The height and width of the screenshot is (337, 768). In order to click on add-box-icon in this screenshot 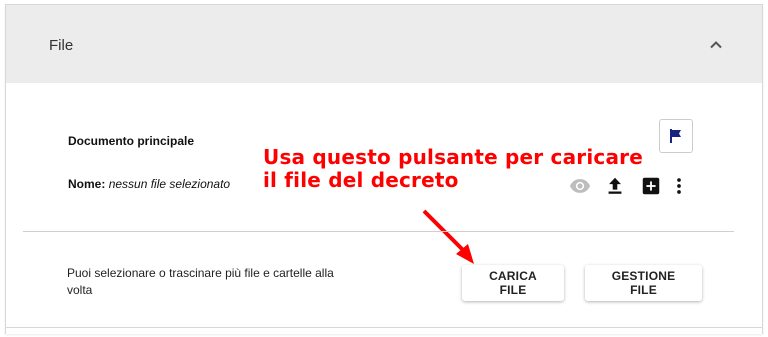, I will do `click(651, 186)`.